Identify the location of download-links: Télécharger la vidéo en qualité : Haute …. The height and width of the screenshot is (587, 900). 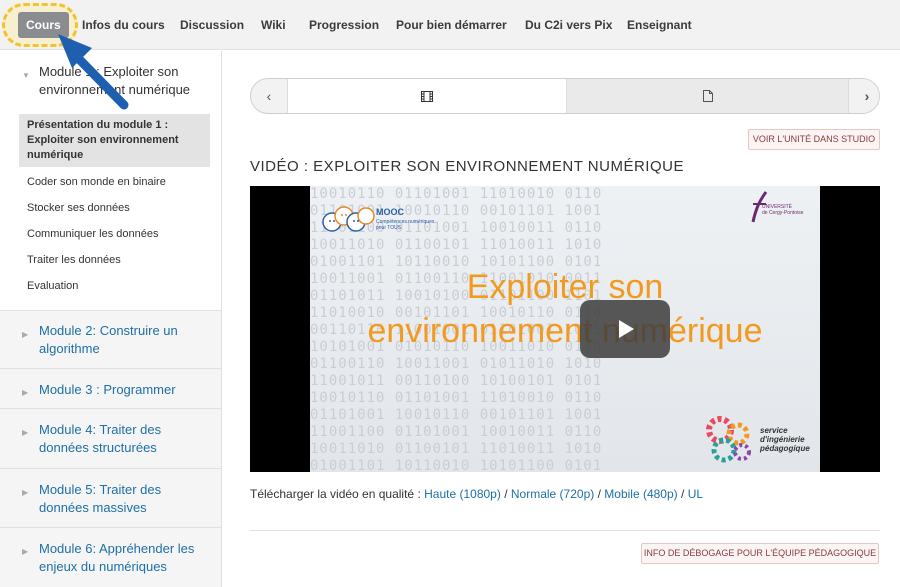
(476, 494).